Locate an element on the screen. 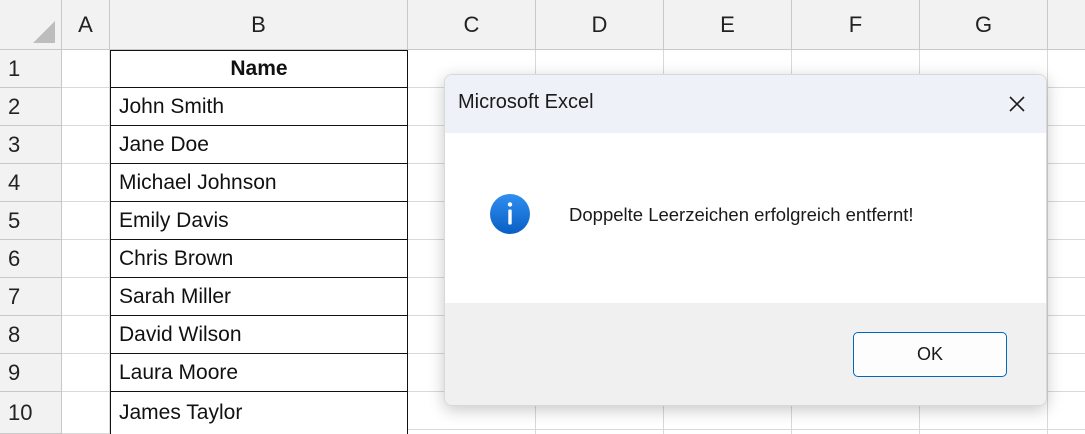 This screenshot has height=434, width=1085. cell-a2 is located at coordinates (86, 107).